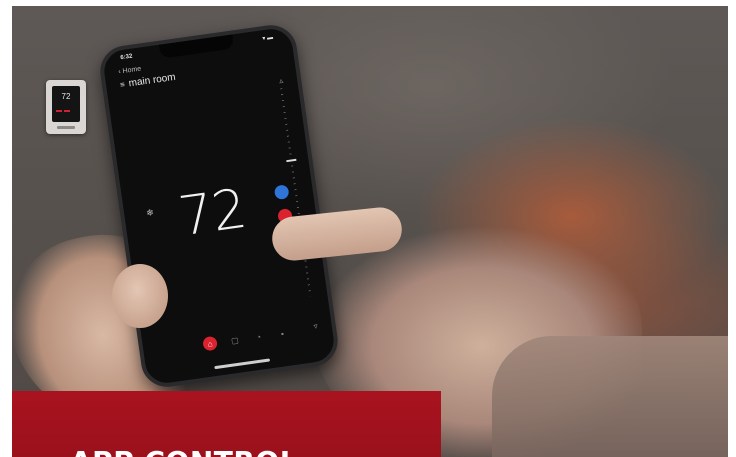 The height and width of the screenshot is (457, 736). I want to click on home-icon: ⌂, so click(210, 343).